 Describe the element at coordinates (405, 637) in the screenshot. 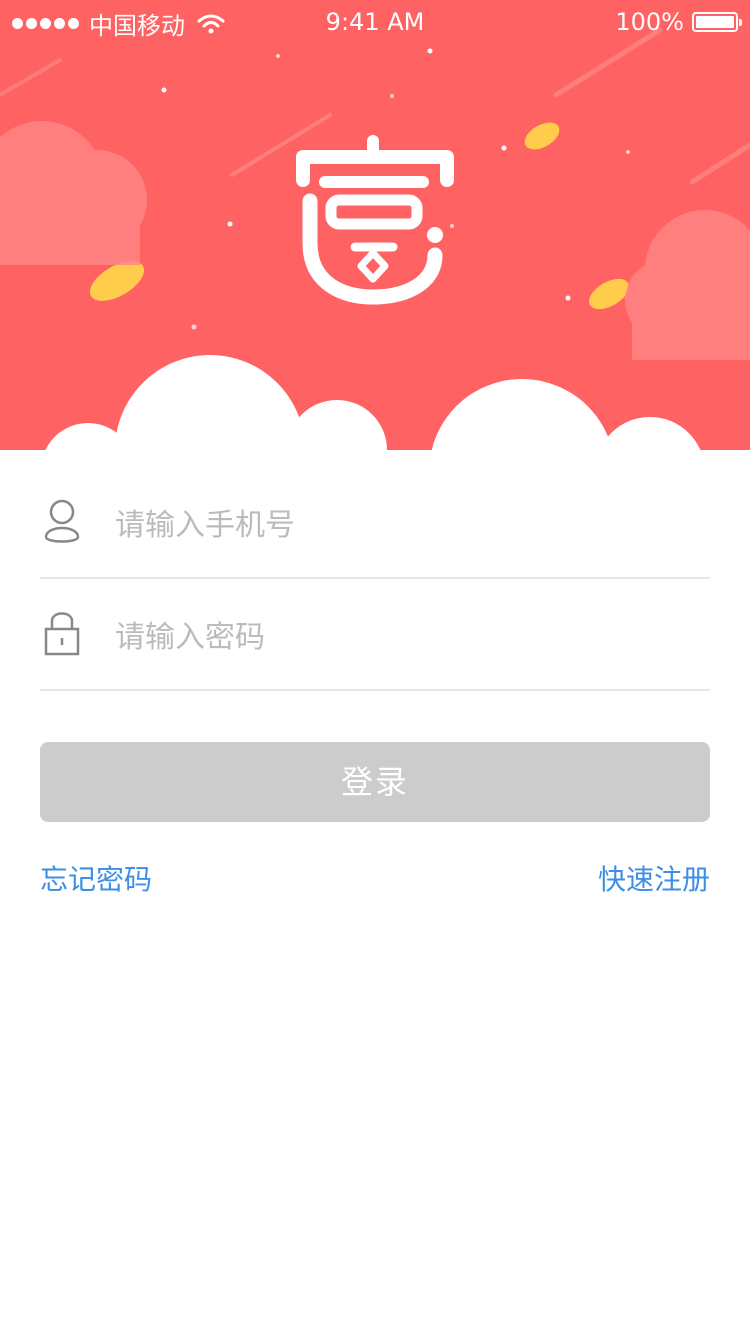

I see `password-input` at that location.